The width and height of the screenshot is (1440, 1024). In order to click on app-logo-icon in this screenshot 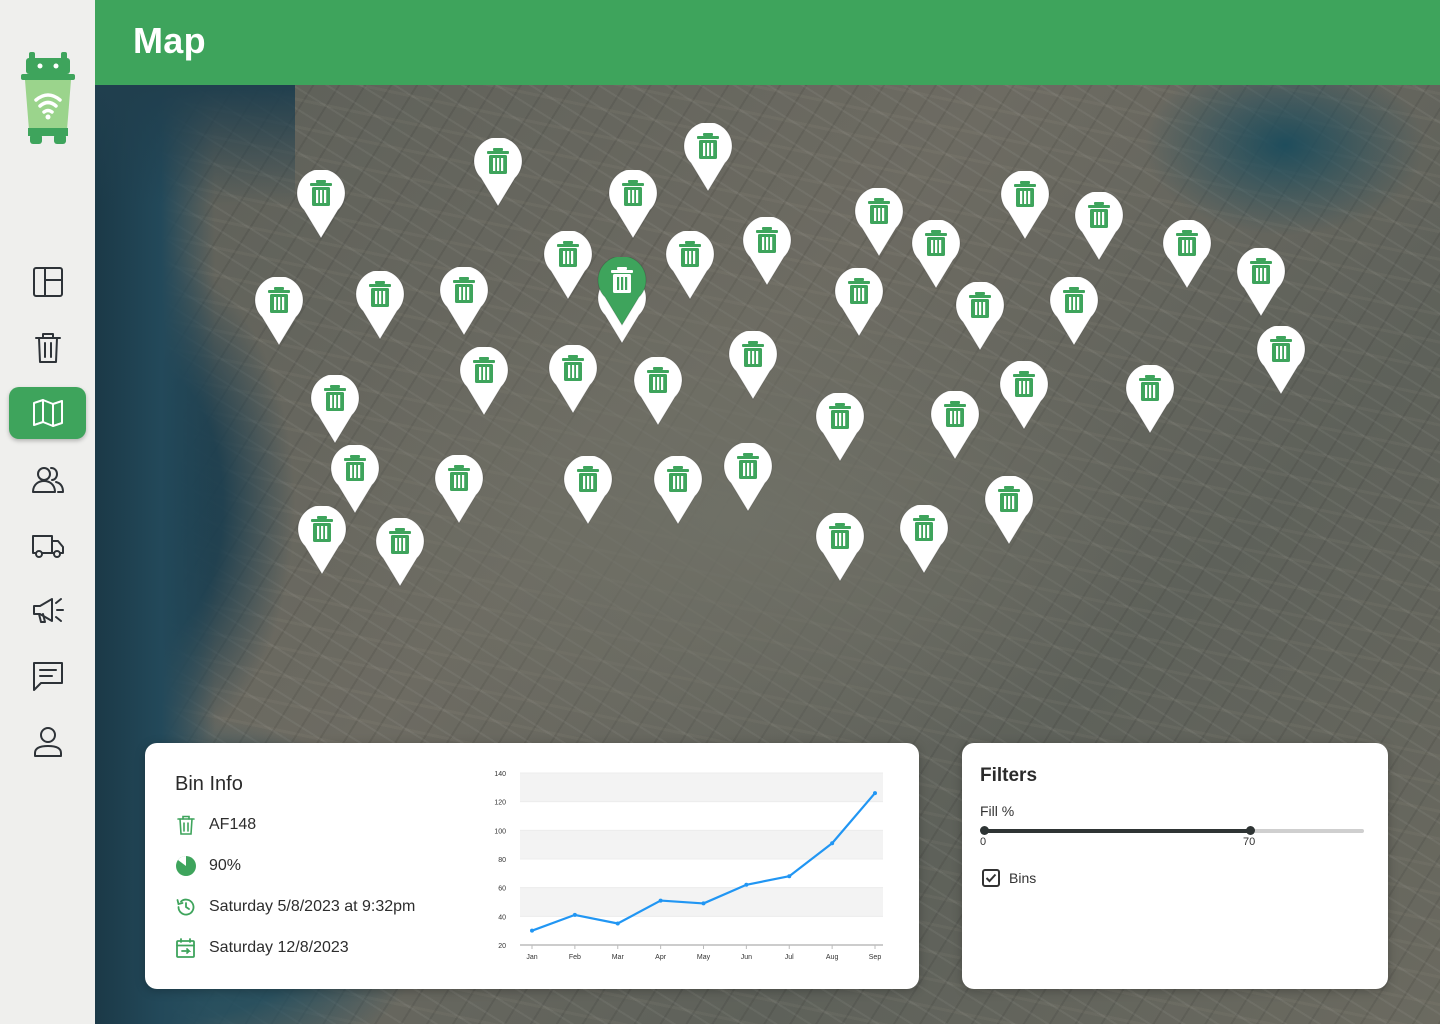, I will do `click(48, 98)`.